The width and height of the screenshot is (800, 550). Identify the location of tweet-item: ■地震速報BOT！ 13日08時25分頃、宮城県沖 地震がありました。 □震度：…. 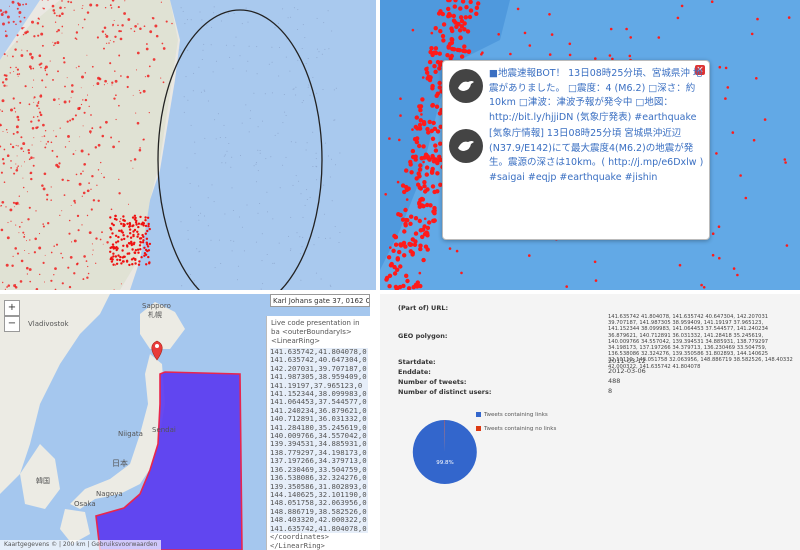
(577, 96).